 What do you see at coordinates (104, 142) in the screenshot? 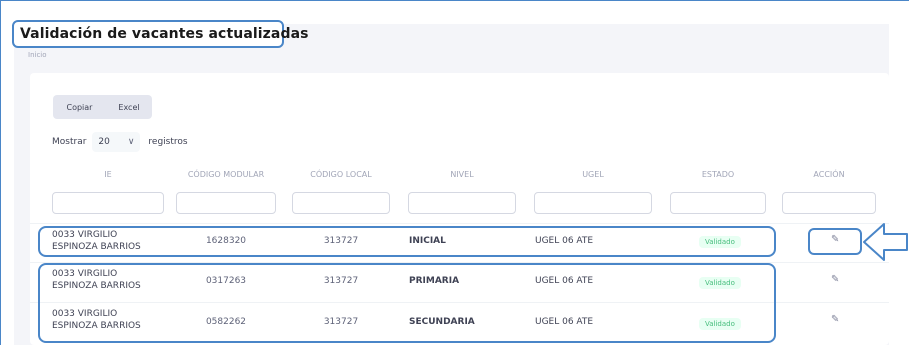
I see `page-length-value: 20` at bounding box center [104, 142].